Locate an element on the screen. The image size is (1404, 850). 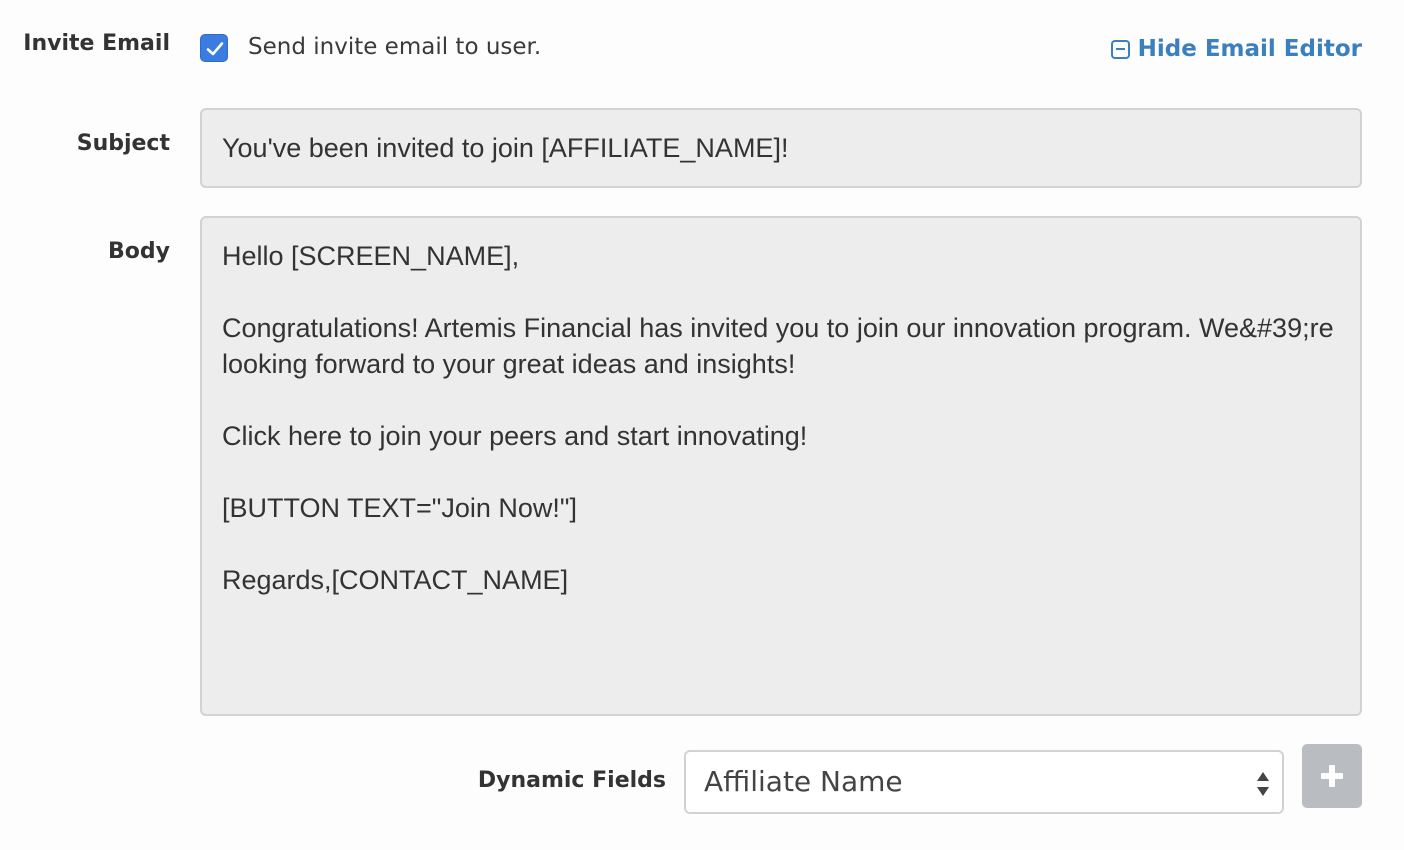
subject-label: Subject is located at coordinates (123, 143).